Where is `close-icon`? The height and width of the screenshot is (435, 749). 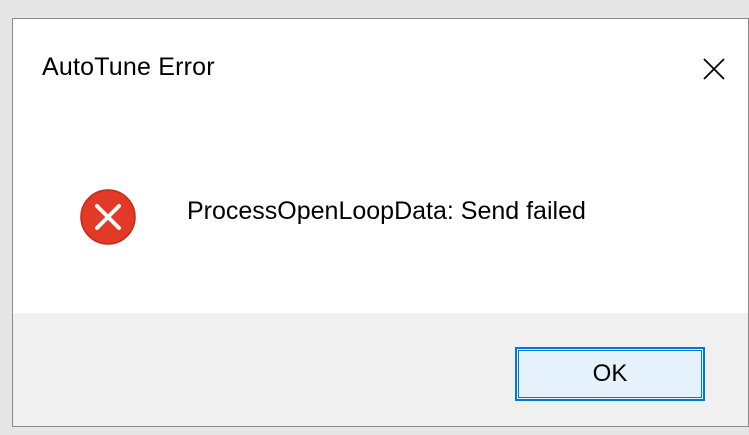
close-icon is located at coordinates (714, 69).